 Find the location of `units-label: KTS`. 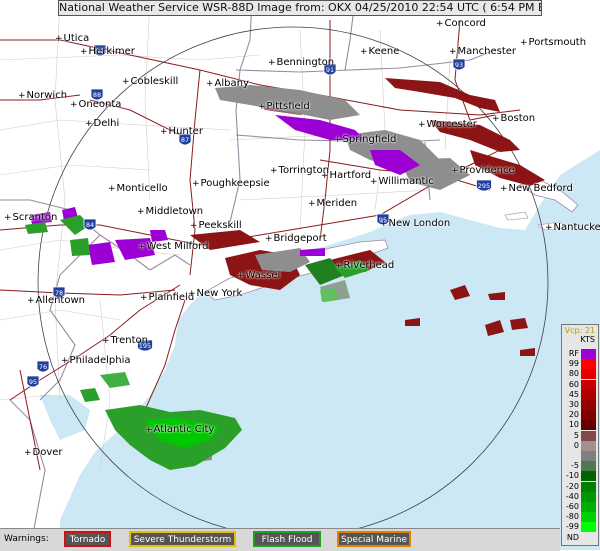

units-label: KTS is located at coordinates (587, 339).